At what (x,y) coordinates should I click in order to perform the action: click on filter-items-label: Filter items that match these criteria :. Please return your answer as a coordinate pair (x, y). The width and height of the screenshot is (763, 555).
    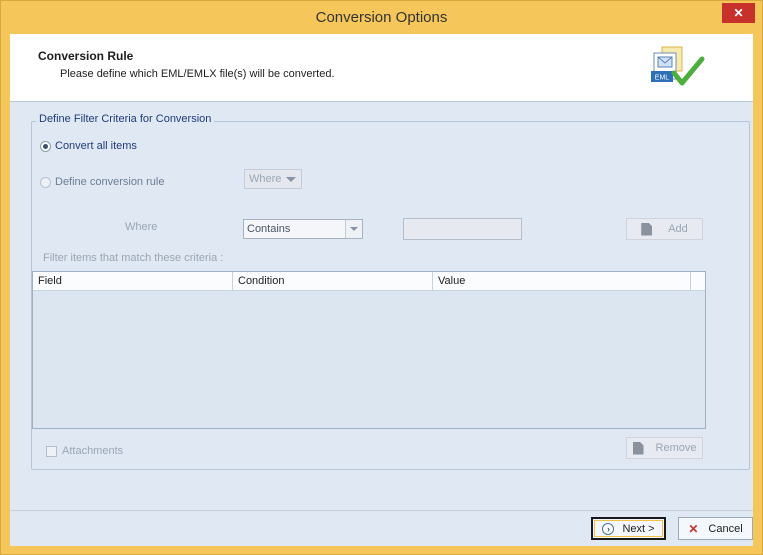
    Looking at the image, I should click on (133, 258).